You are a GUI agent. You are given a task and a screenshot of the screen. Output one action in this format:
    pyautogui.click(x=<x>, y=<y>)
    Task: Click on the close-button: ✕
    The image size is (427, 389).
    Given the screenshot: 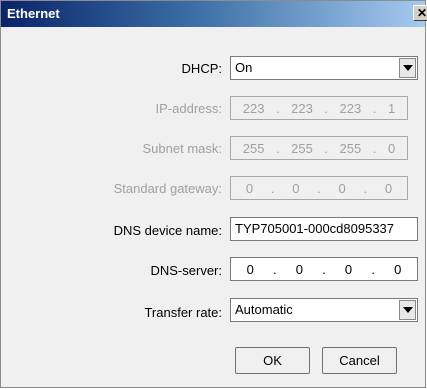 What is the action you would take?
    pyautogui.click(x=420, y=13)
    